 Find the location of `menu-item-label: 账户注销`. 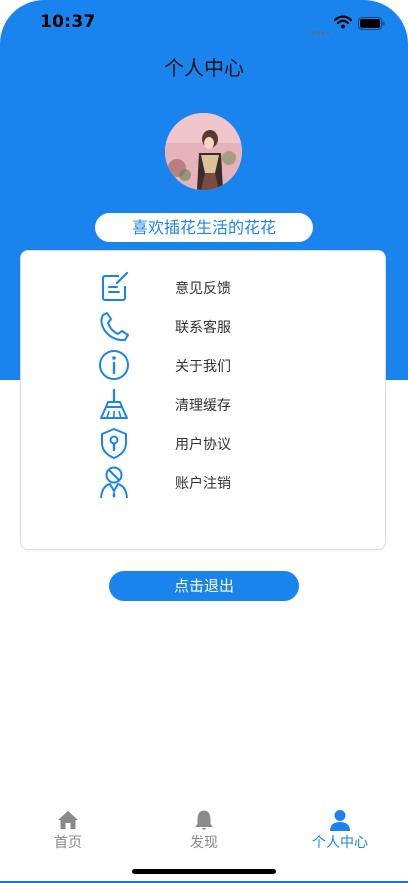

menu-item-label: 账户注销 is located at coordinates (203, 484).